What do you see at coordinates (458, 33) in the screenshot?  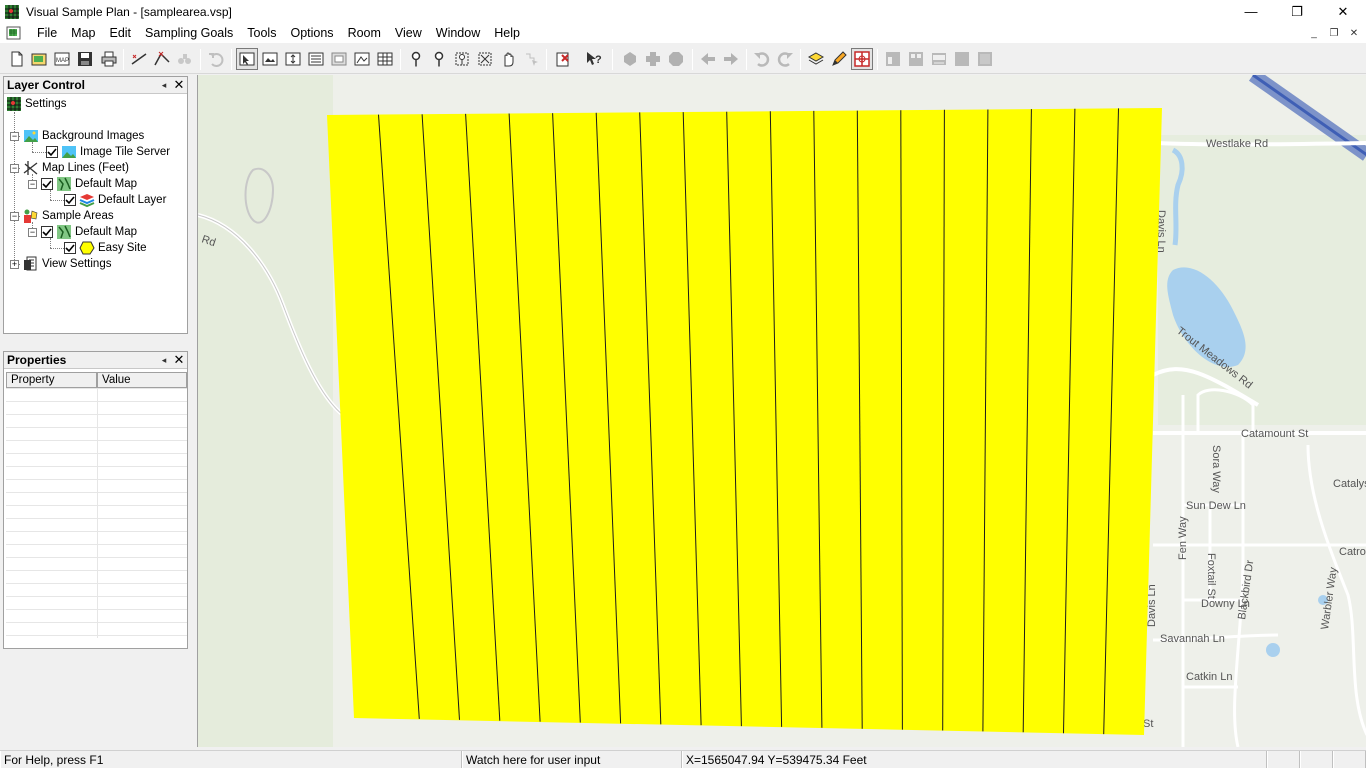 I see `menu-window: Window` at bounding box center [458, 33].